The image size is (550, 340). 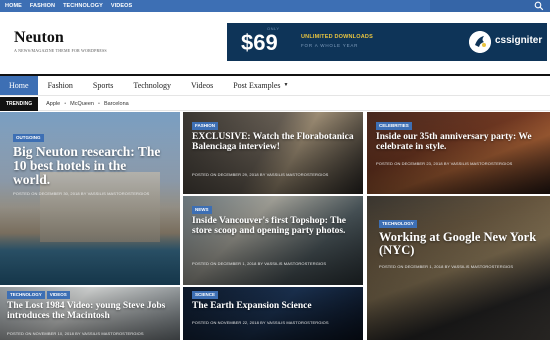 I want to click on nav-item-post-examples: Post Examples ▼, so click(x=260, y=85).